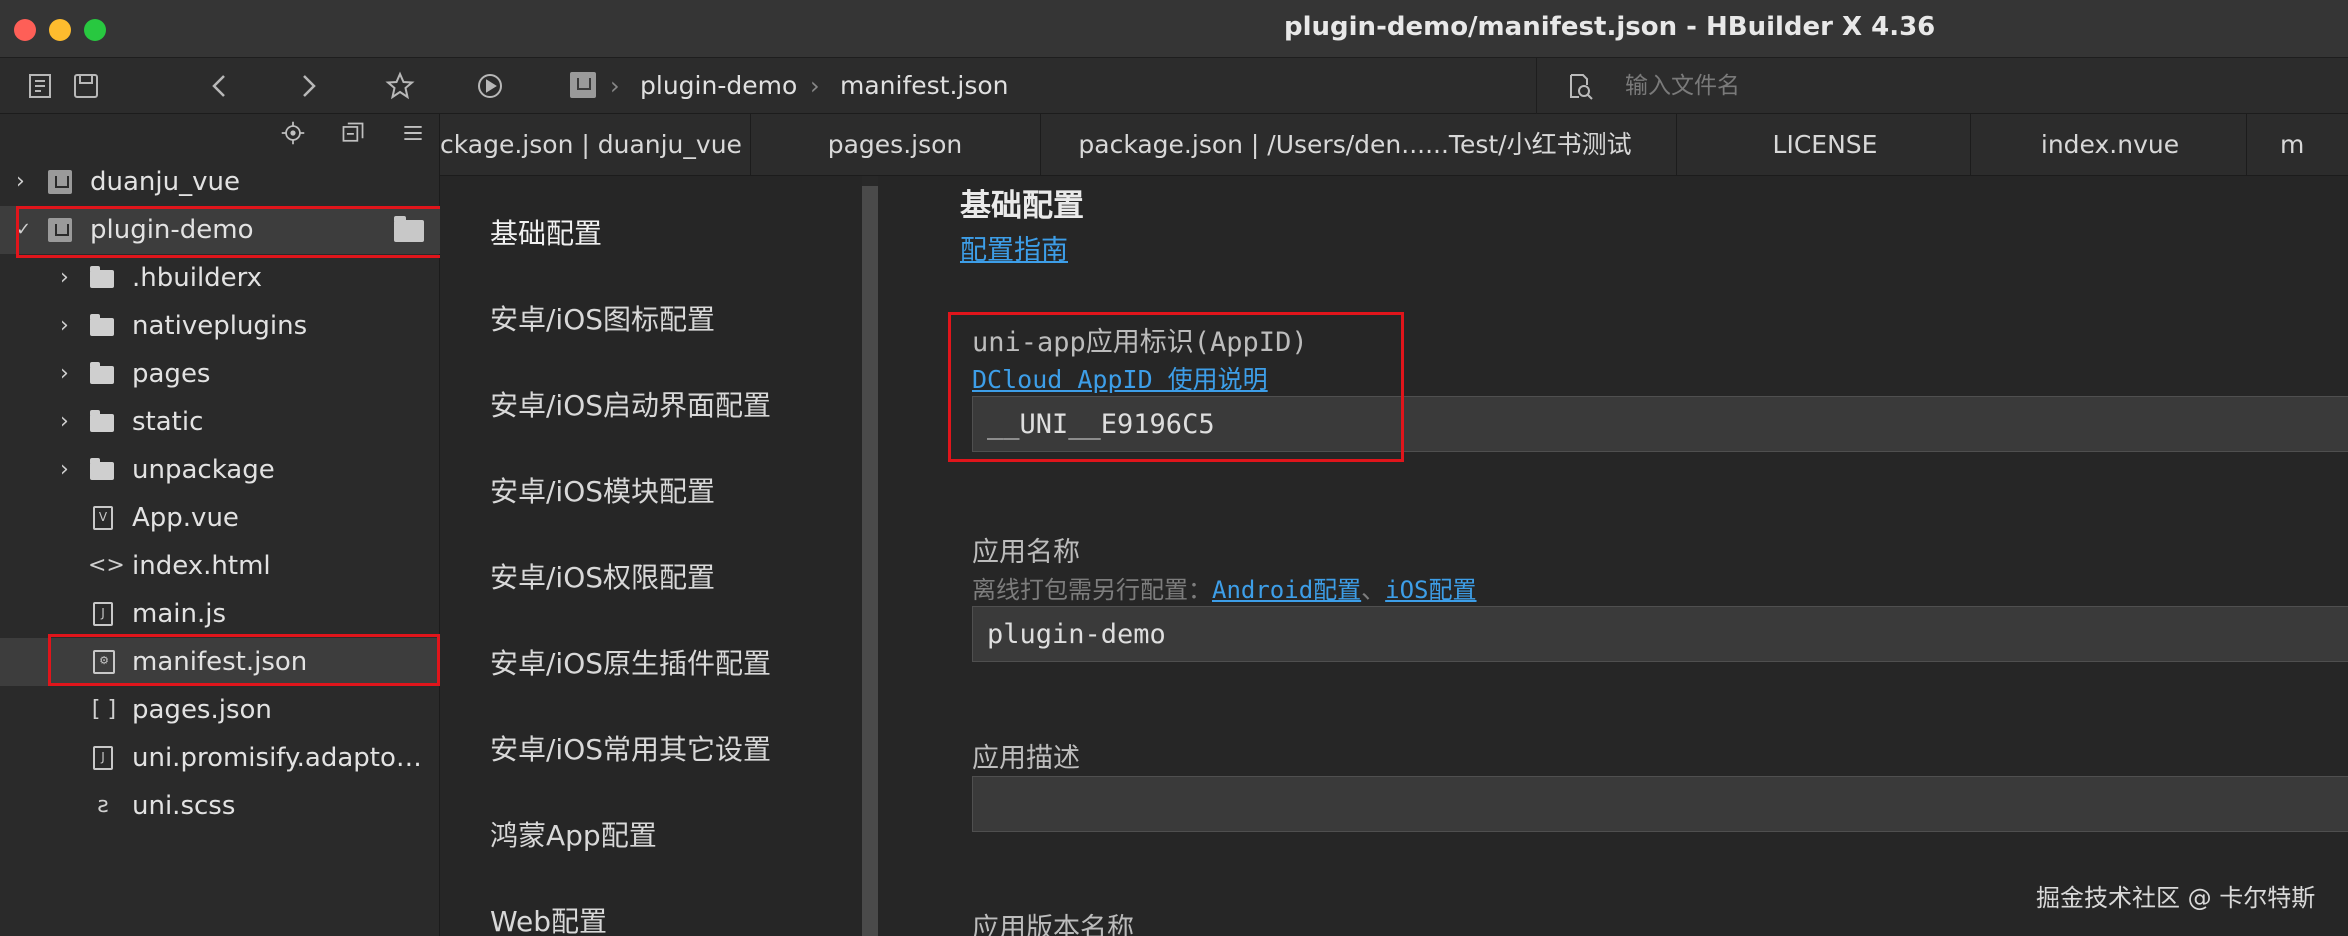 The width and height of the screenshot is (2348, 936). What do you see at coordinates (25, 30) in the screenshot?
I see `close-window-button` at bounding box center [25, 30].